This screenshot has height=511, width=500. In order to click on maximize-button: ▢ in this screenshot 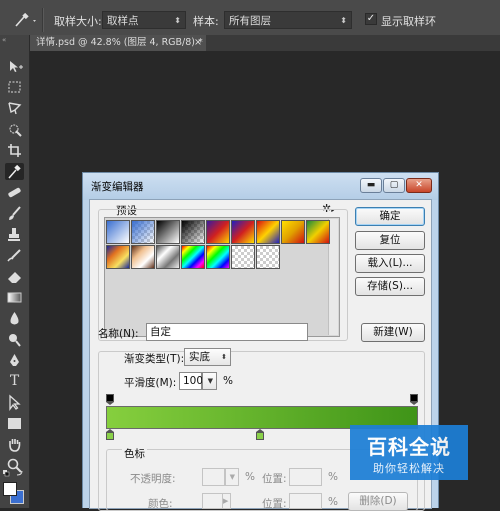, I will do `click(394, 185)`.